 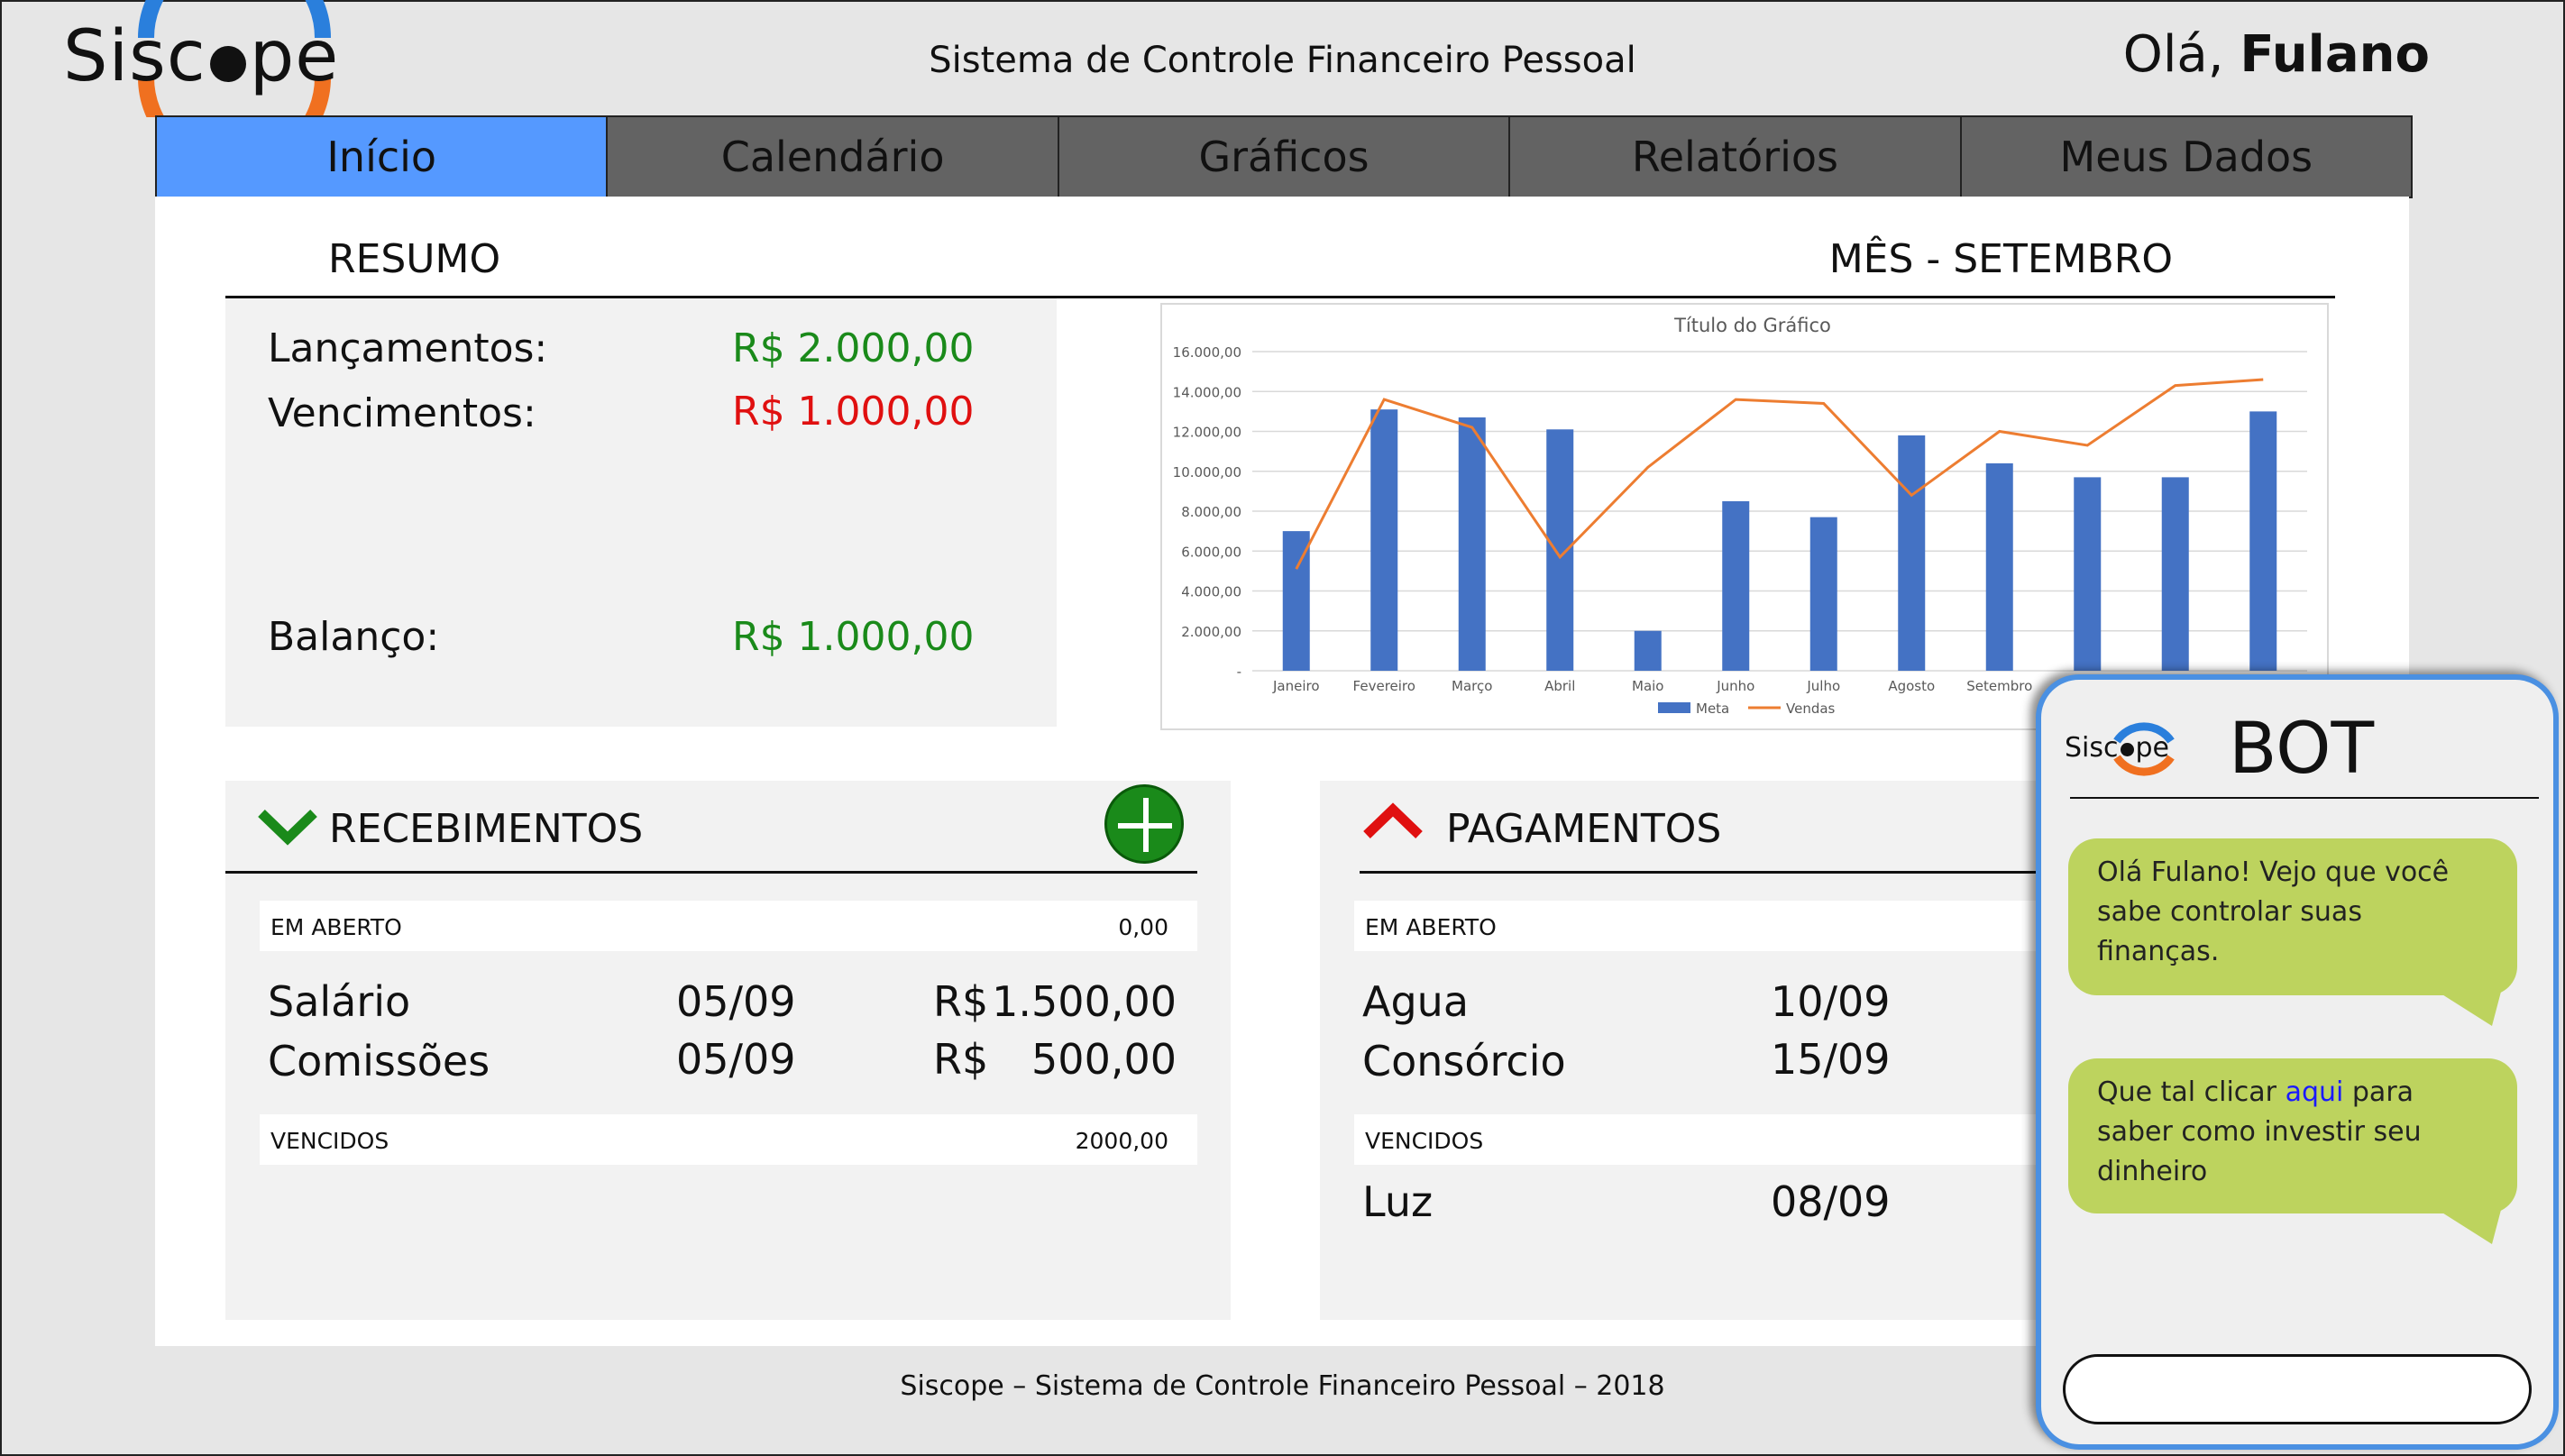 What do you see at coordinates (2092, 748) in the screenshot?
I see `bot-logo-text-start: Sisc` at bounding box center [2092, 748].